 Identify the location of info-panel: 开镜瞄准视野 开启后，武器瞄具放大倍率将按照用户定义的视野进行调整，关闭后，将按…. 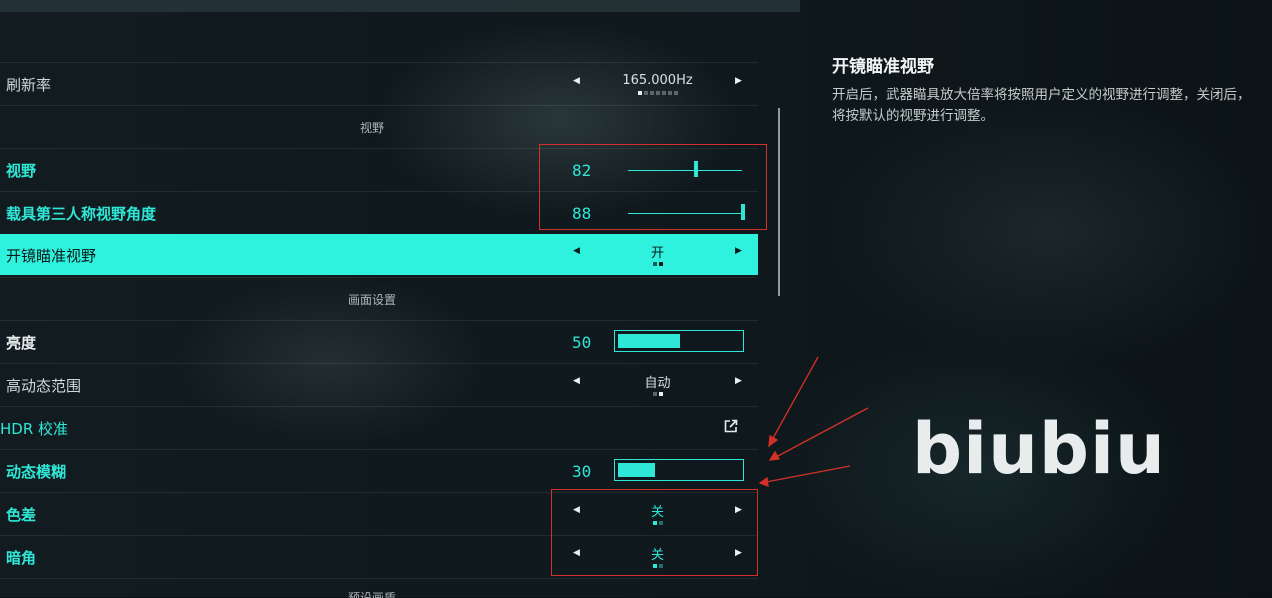
(1047, 89).